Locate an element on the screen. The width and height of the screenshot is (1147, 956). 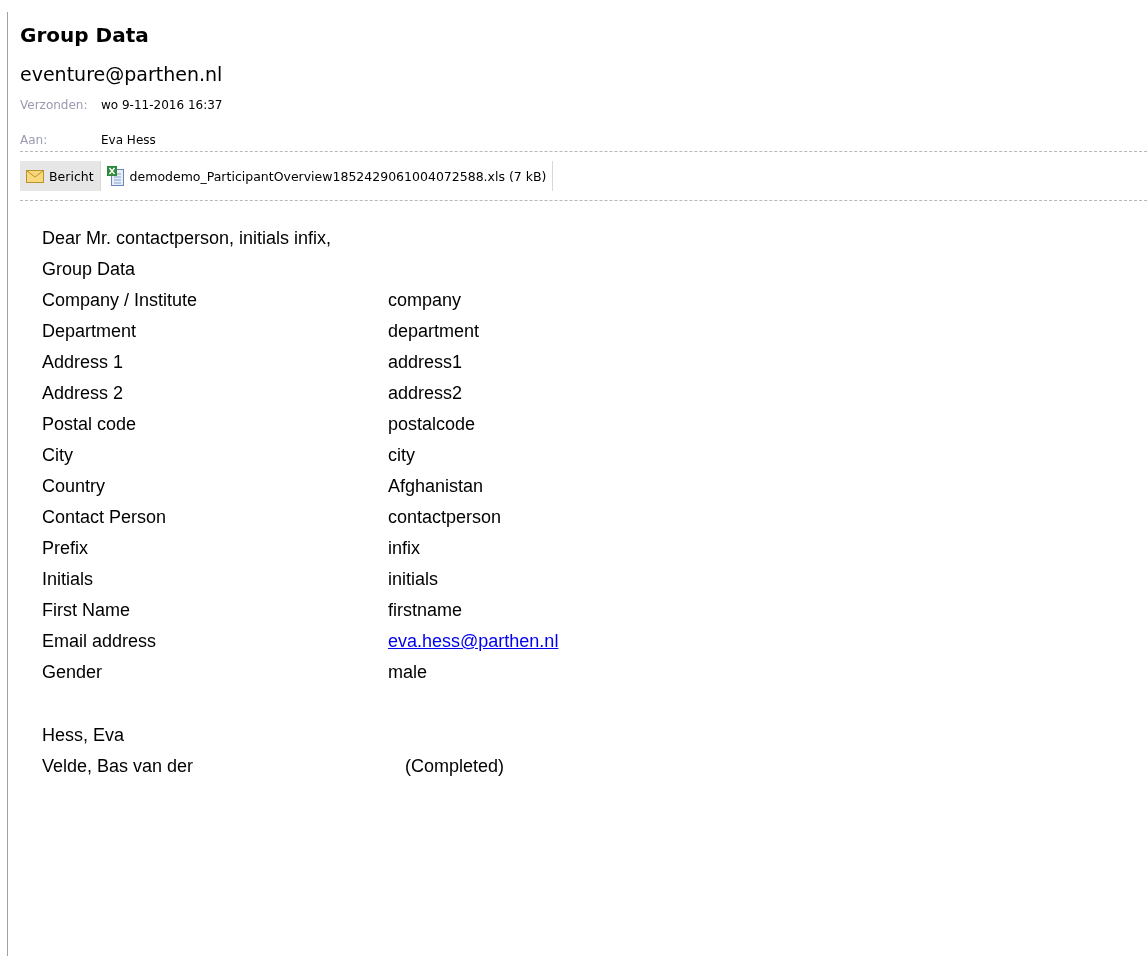
envelope-icon is located at coordinates (35, 176).